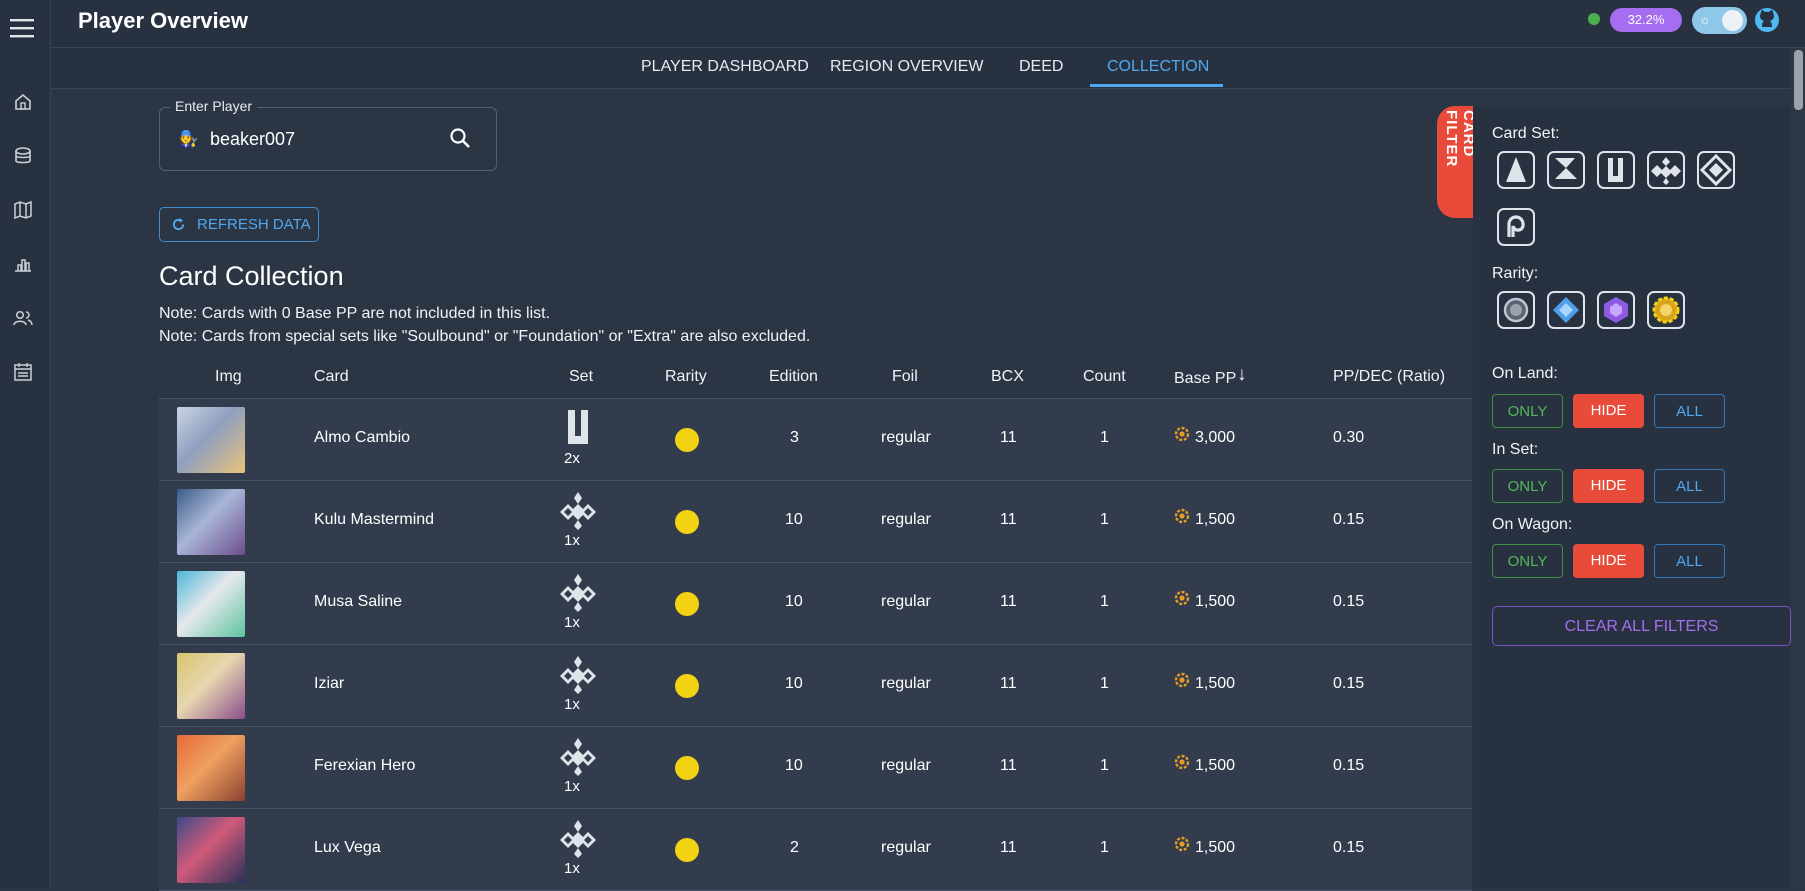 The image size is (1805, 891). Describe the element at coordinates (1242, 375) in the screenshot. I see `sort-desc-icon: ↓` at that location.